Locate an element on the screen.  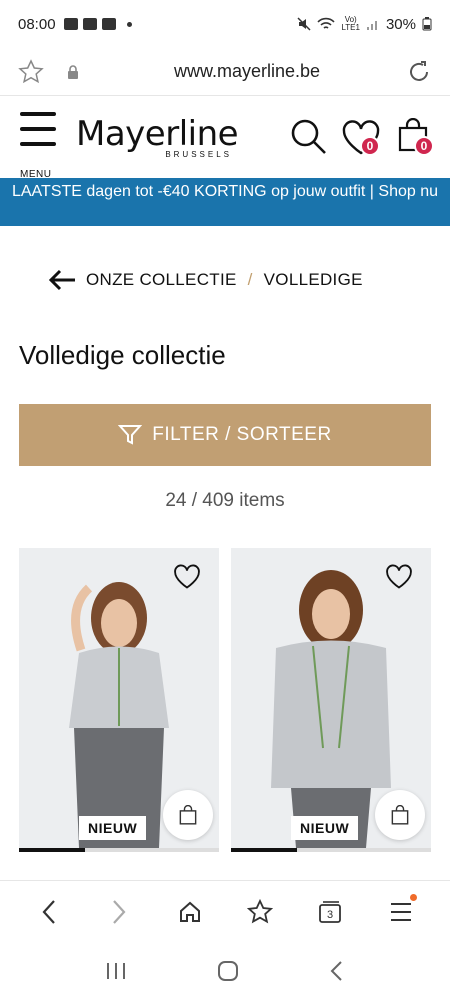
tabs-icon: 3 is located at coordinates (330, 911).